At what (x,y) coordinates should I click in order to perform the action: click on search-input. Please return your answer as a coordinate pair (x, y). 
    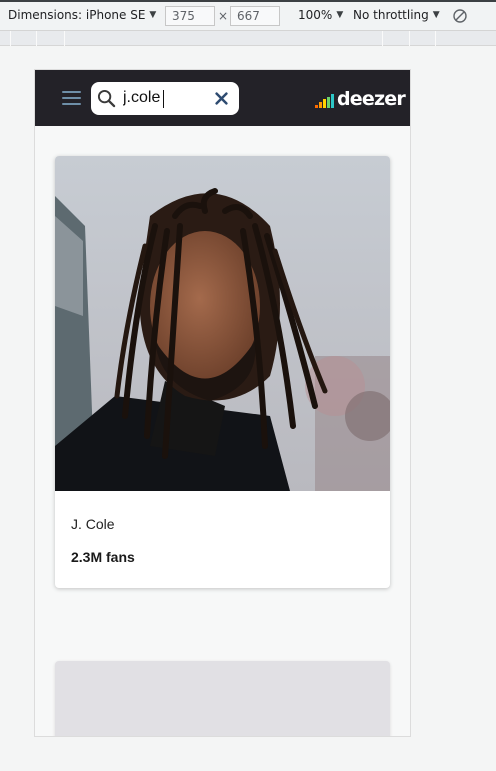
    Looking at the image, I should click on (167, 98).